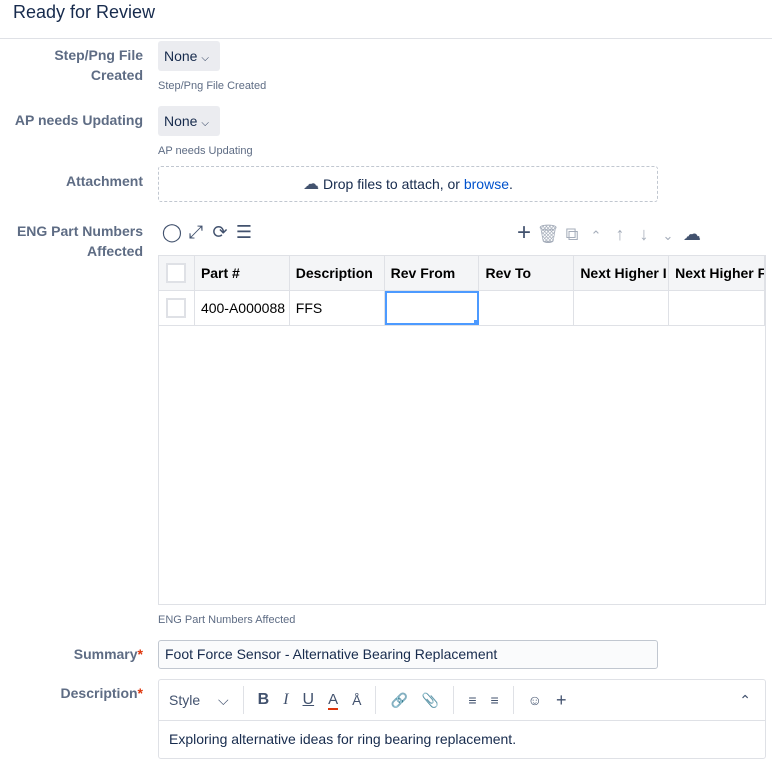 The height and width of the screenshot is (759, 772). Describe the element at coordinates (596, 236) in the screenshot. I see `move-top-icon: ⌃` at that location.